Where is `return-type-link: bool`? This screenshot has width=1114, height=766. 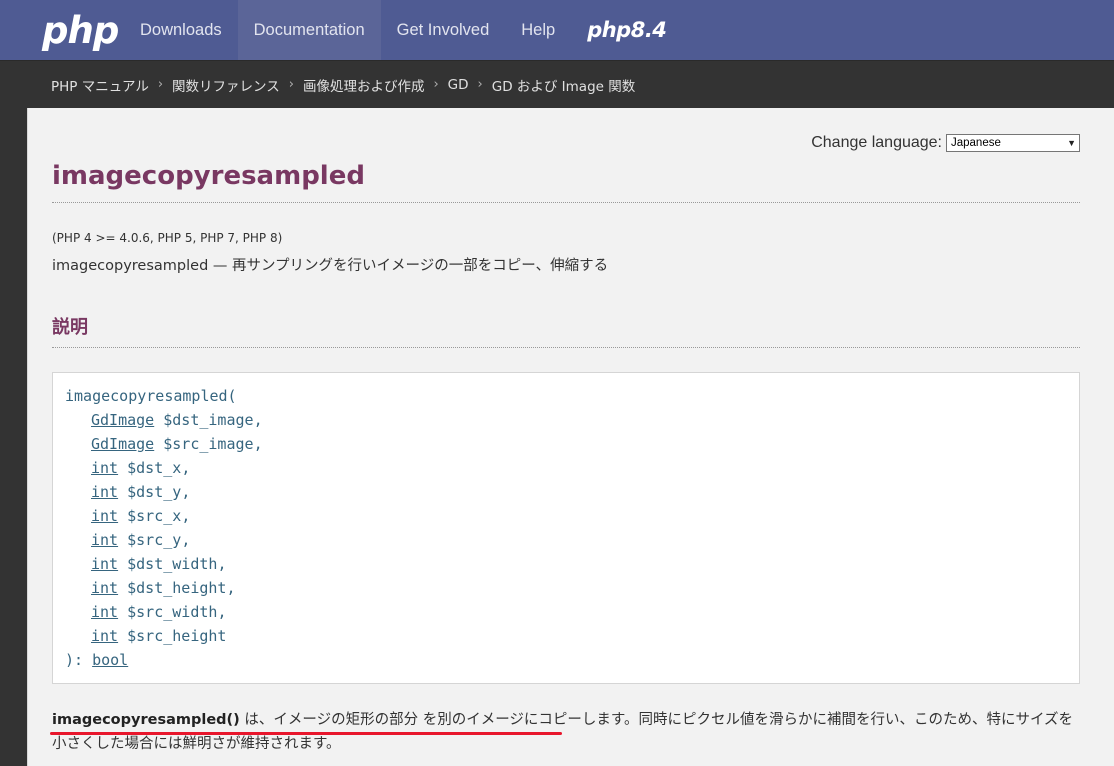
return-type-link: bool is located at coordinates (110, 660).